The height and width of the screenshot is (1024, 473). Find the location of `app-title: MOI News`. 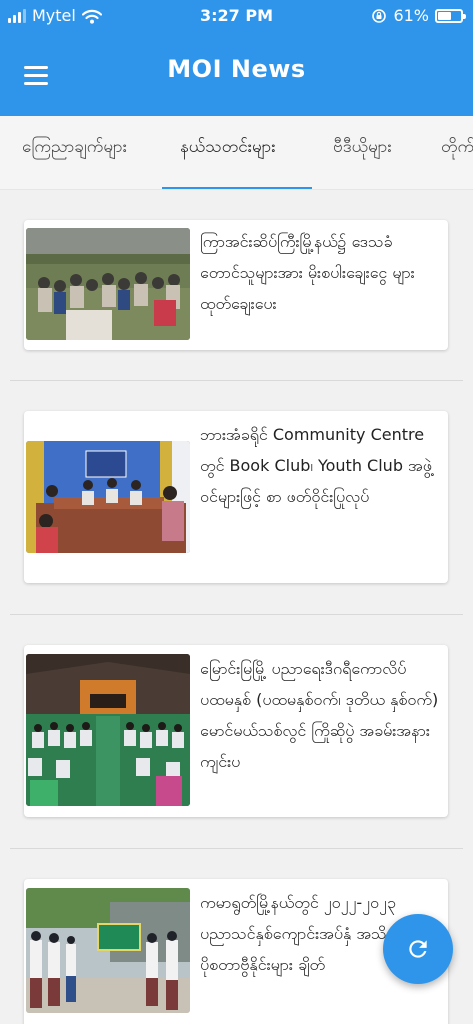

app-title: MOI News is located at coordinates (236, 69).